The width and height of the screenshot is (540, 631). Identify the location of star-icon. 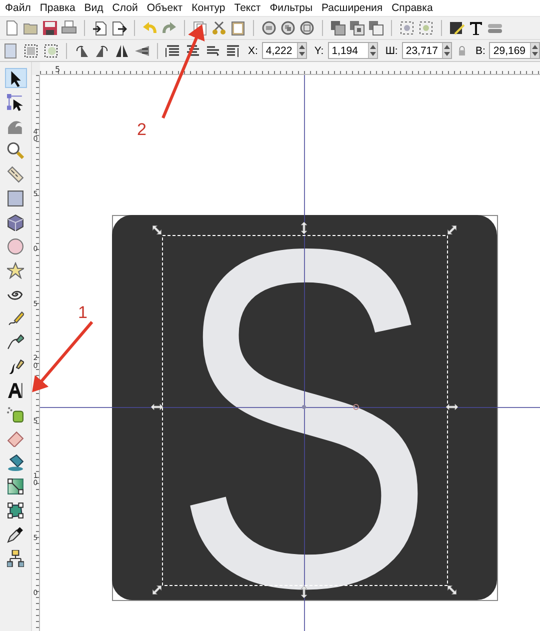
(15, 270).